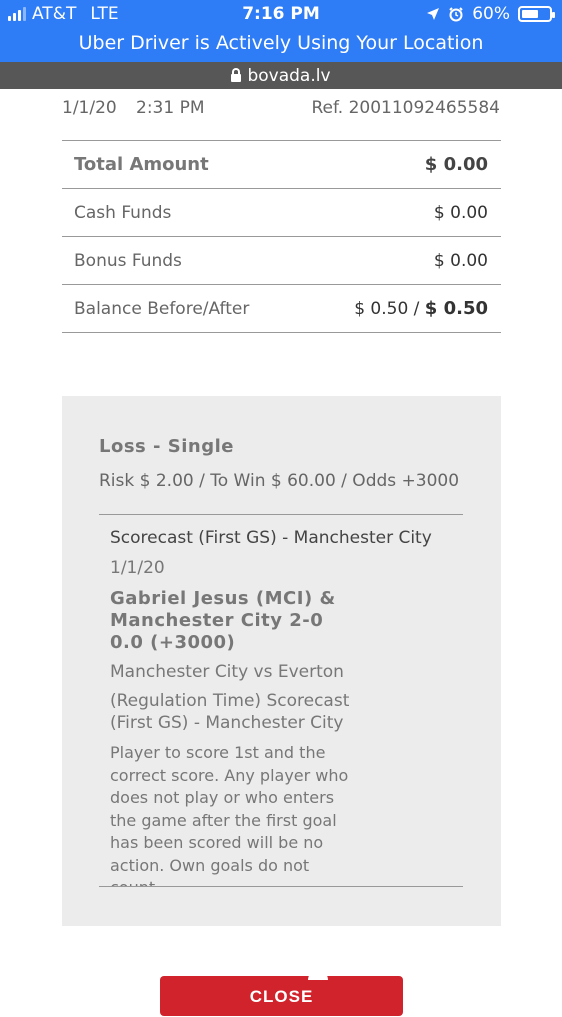 This screenshot has height=1017, width=562. What do you see at coordinates (289, 75) in the screenshot?
I see `url-domain: bovada.lv` at bounding box center [289, 75].